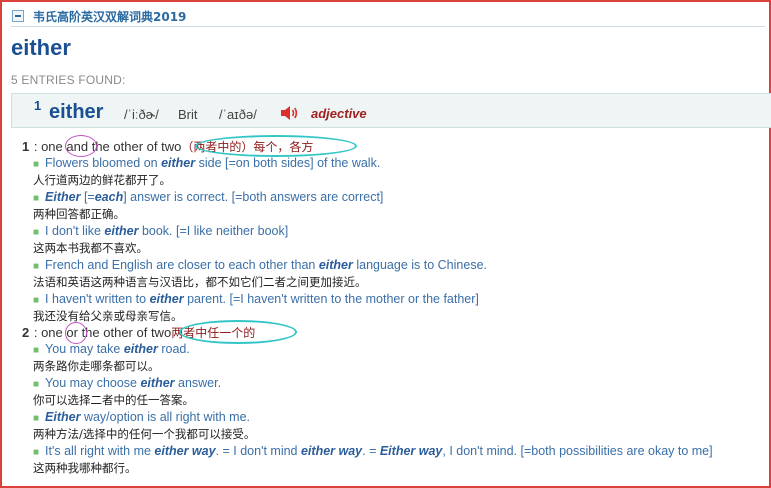 The height and width of the screenshot is (488, 771). I want to click on example-text: . = I don't mind, so click(258, 451).